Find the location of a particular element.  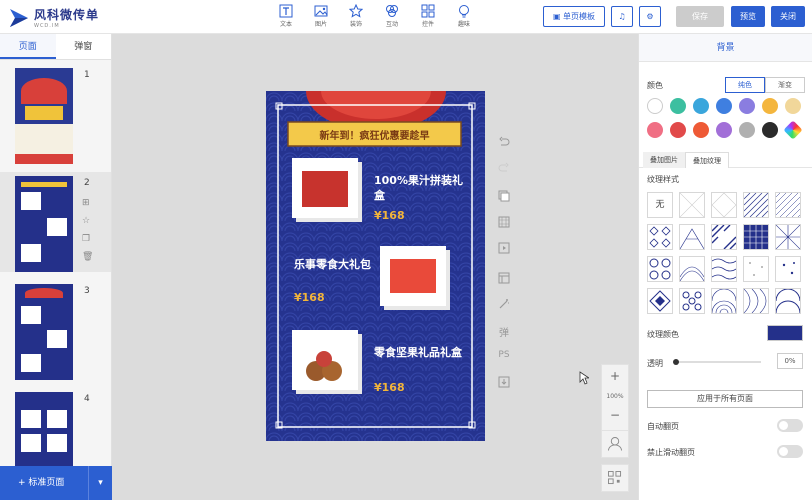

qrcode-icon is located at coordinates (615, 478).